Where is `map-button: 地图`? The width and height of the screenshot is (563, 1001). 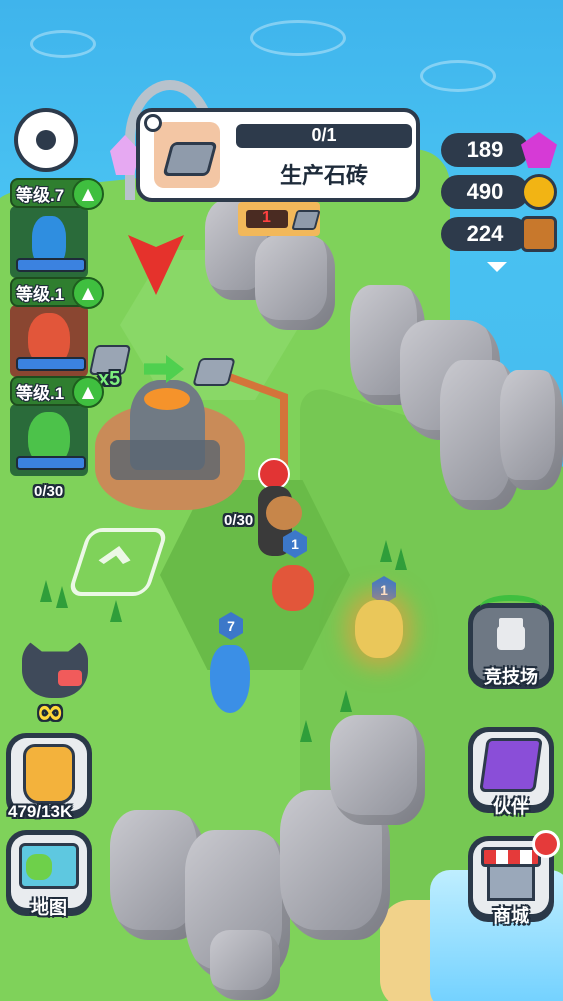
map-button: 地图 is located at coordinates (49, 874).